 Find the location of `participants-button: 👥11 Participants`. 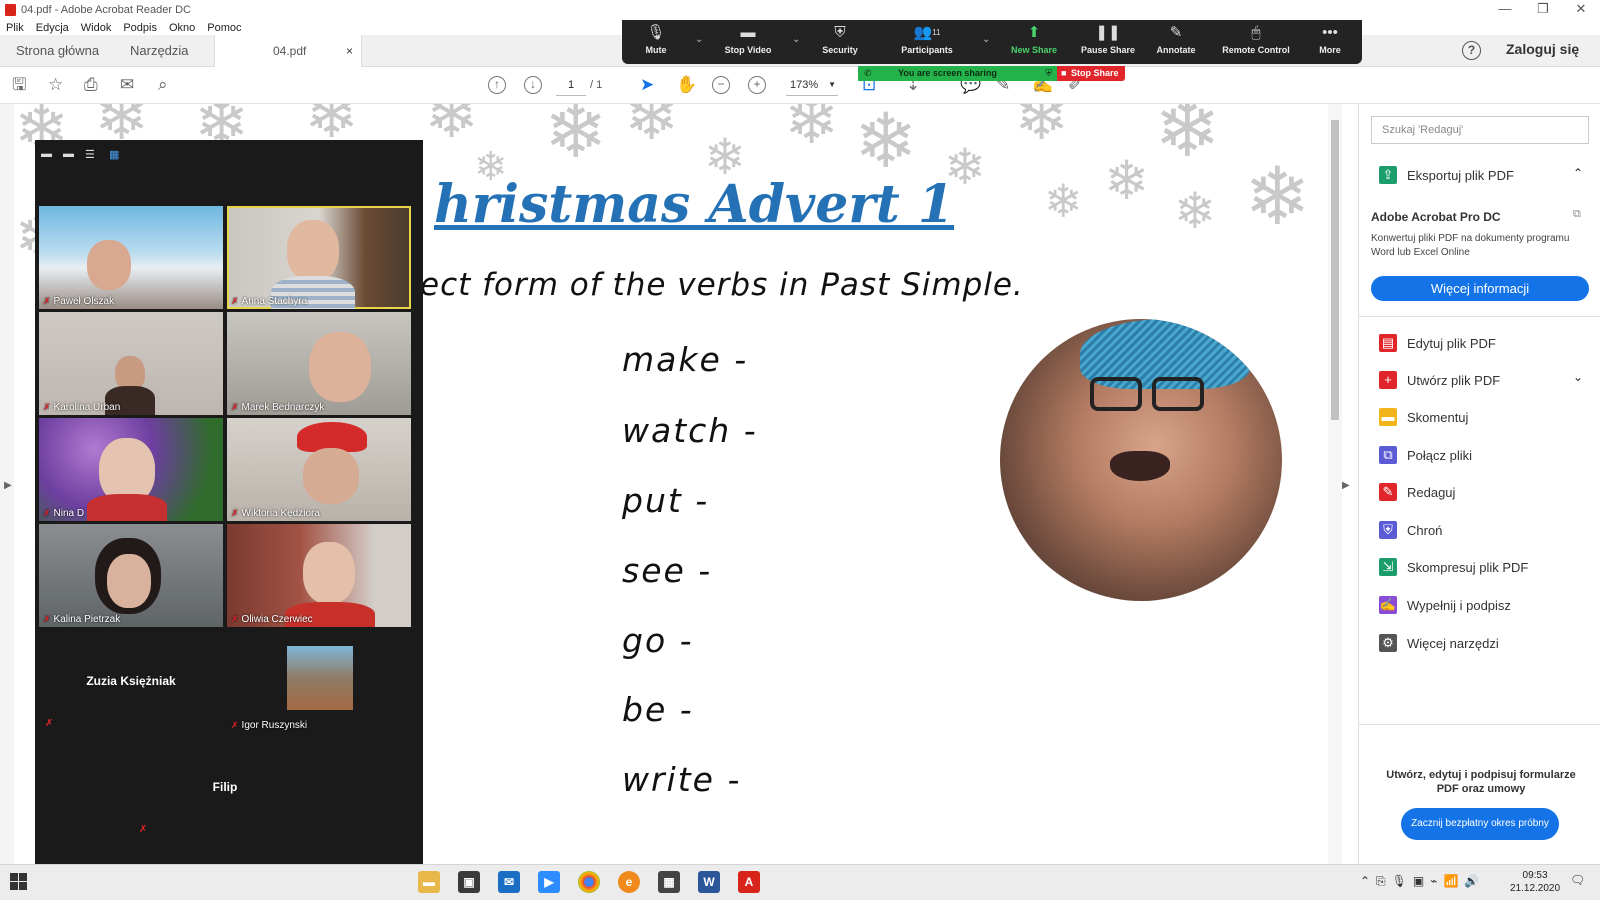

participants-button: 👥11 Participants is located at coordinates (927, 40).